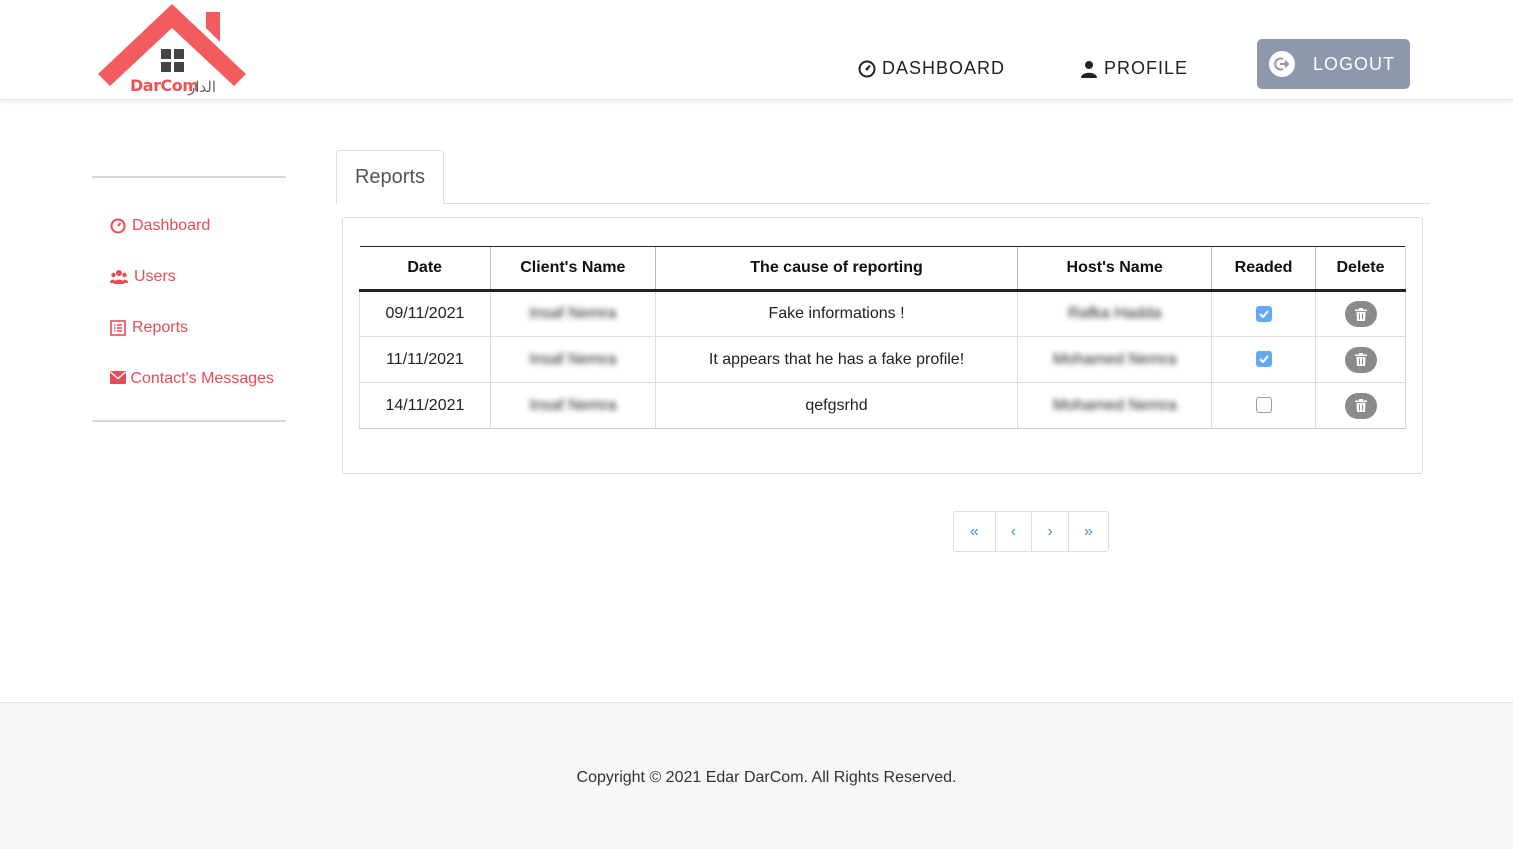  Describe the element at coordinates (198, 327) in the screenshot. I see `sidebar-item-reports: Reports` at that location.